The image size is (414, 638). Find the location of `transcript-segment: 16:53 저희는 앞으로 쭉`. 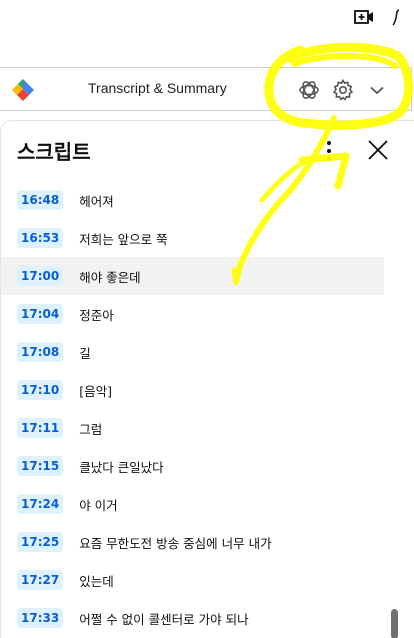

transcript-segment: 16:53 저희는 앞으로 쭉 is located at coordinates (192, 238).